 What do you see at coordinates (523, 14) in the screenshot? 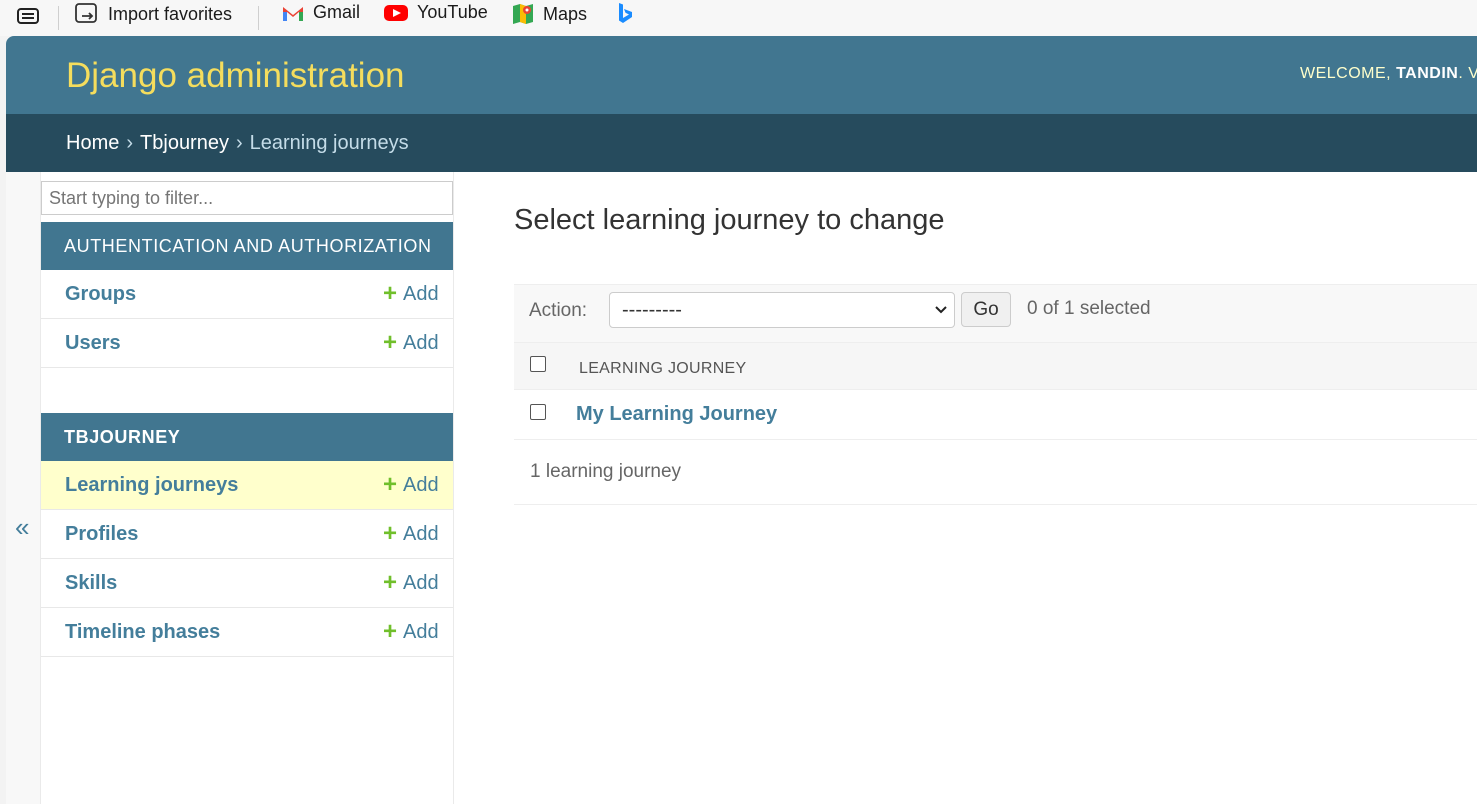
I see `maps-icon` at bounding box center [523, 14].